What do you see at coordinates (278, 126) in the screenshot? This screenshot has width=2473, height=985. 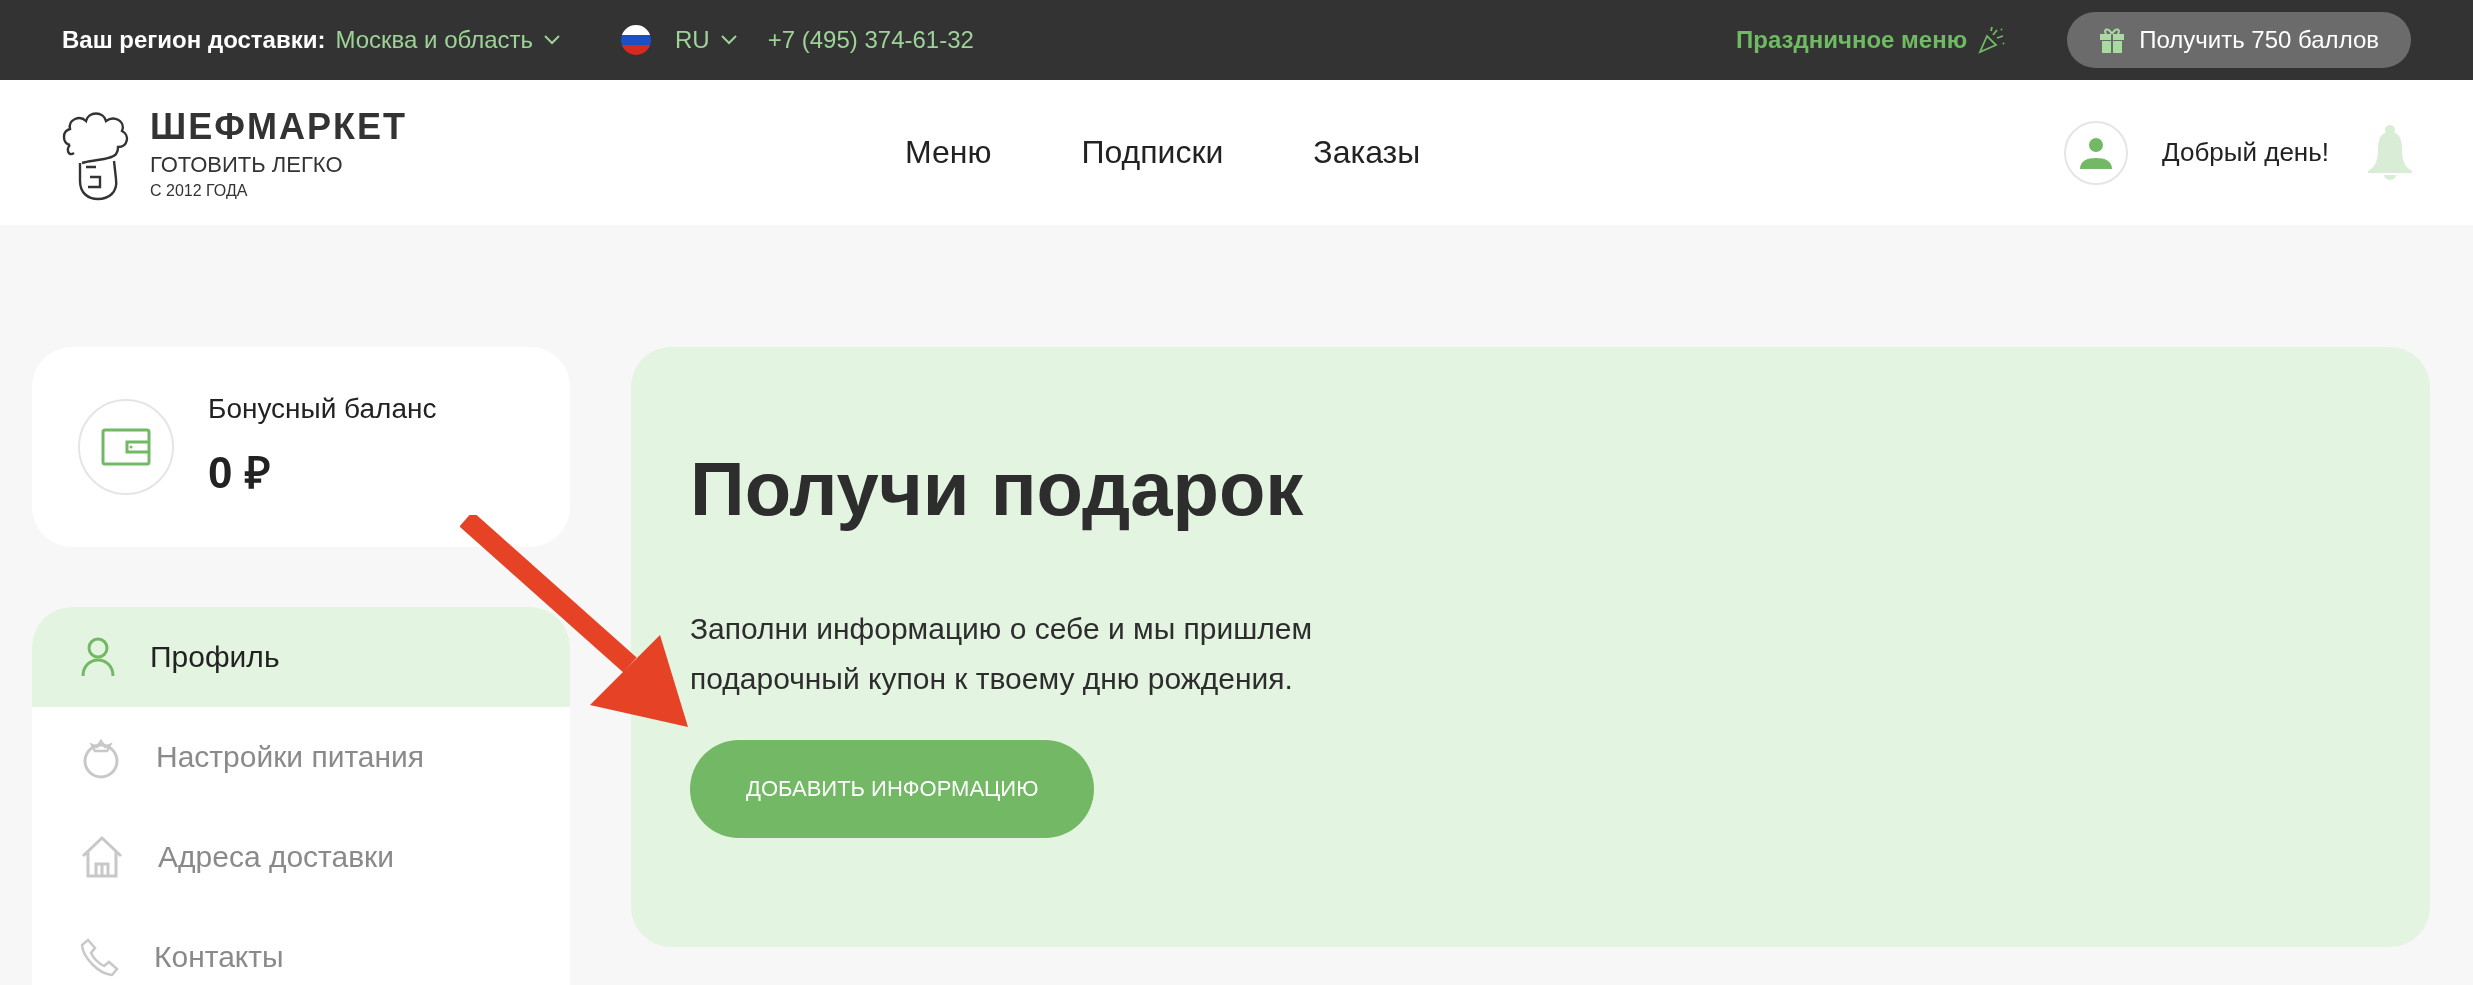 I see `brand-name: ШЕФМАРКЕТ` at bounding box center [278, 126].